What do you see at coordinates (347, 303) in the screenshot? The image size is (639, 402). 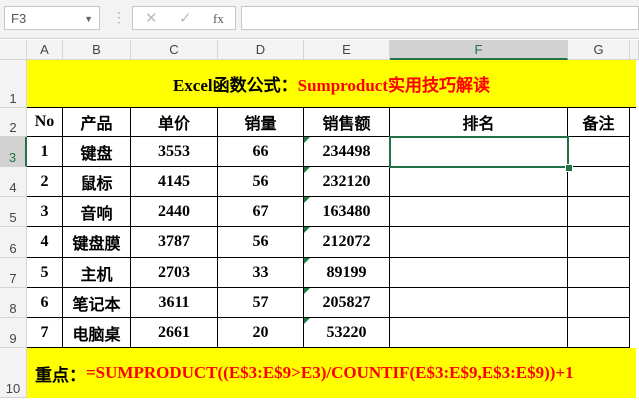 I see `table-cell: 205827` at bounding box center [347, 303].